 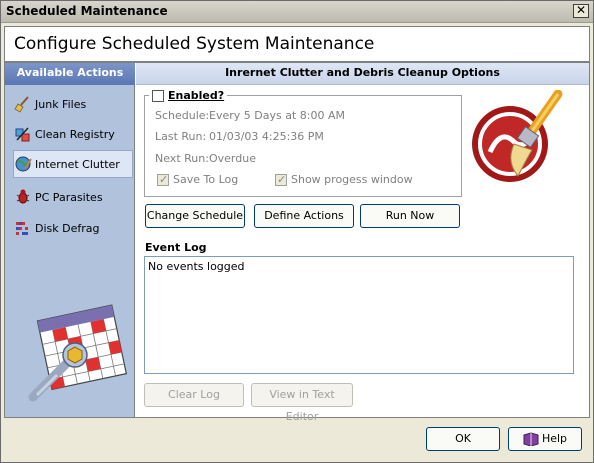 What do you see at coordinates (176, 247) in the screenshot?
I see `event-log-label: Event Log` at bounding box center [176, 247].